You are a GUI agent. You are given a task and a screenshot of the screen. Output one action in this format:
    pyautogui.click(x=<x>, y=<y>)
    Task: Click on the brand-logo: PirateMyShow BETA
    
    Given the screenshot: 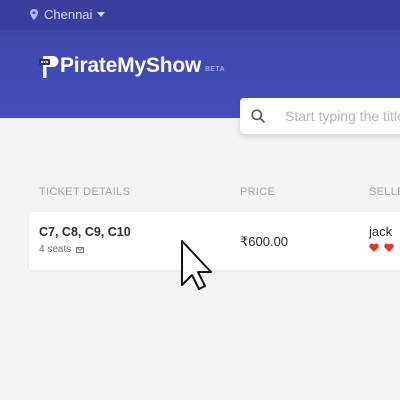 What is the action you would take?
    pyautogui.click(x=132, y=66)
    